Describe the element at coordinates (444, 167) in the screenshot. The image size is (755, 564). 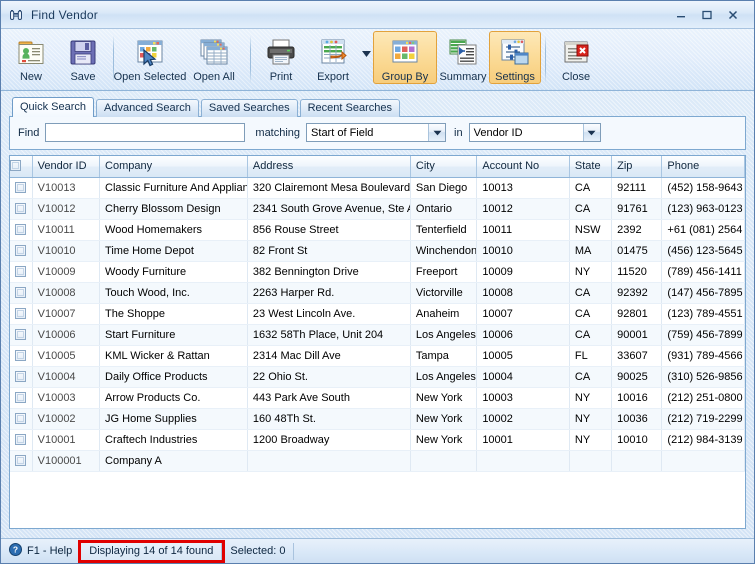
I see `column-header-city: City` at that location.